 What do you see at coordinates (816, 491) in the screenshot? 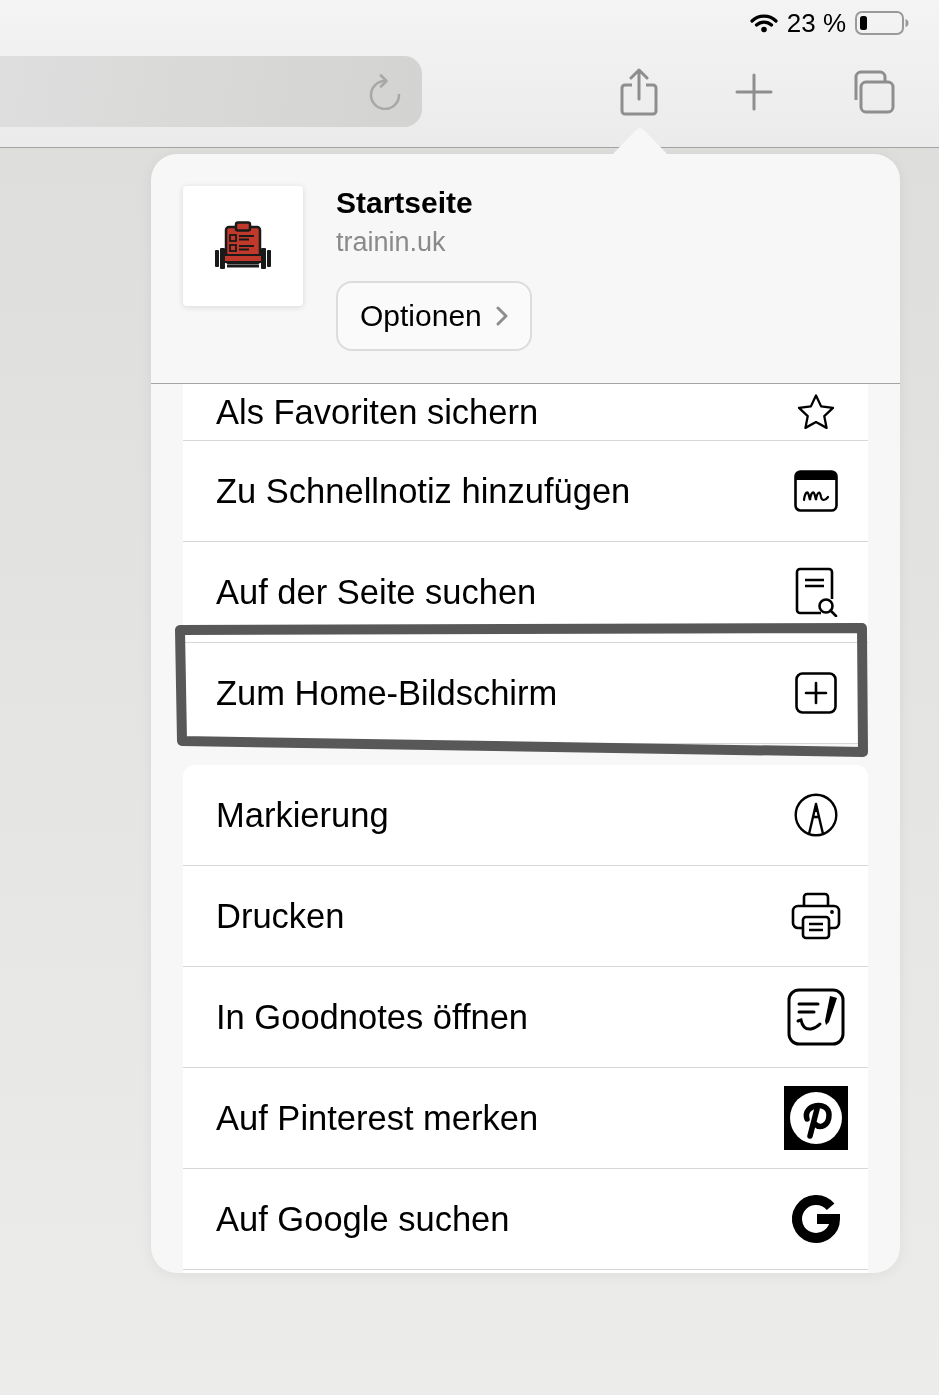
I see `quick-note-icon` at bounding box center [816, 491].